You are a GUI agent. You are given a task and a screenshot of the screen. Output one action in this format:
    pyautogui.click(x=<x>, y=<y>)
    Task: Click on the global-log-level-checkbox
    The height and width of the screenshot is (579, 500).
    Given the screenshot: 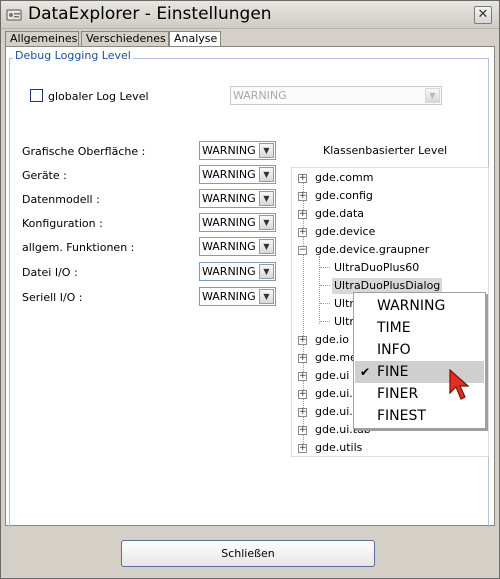 What is the action you would take?
    pyautogui.click(x=36, y=95)
    